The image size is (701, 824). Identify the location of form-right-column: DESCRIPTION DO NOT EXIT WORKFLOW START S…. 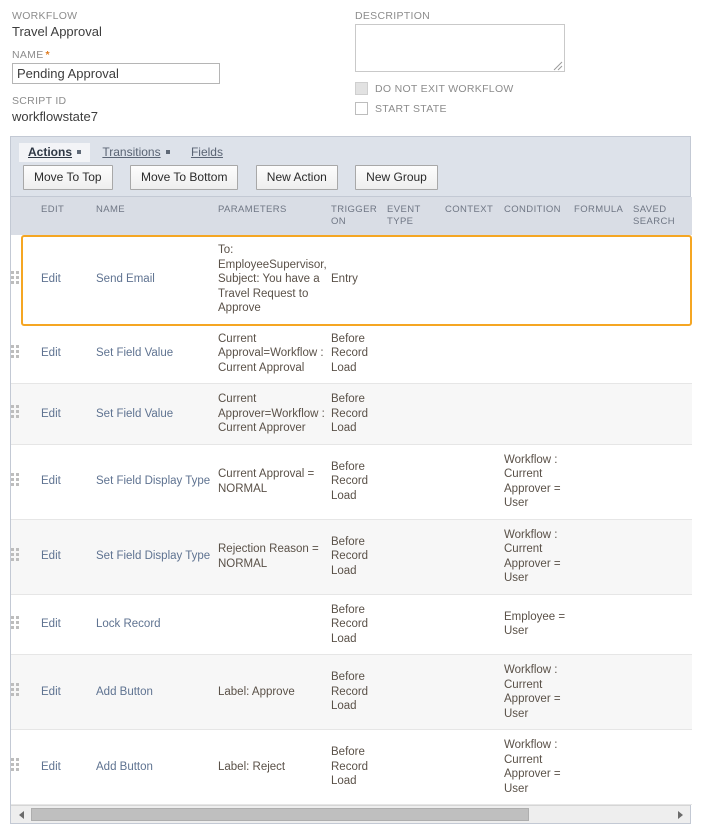
(520, 66).